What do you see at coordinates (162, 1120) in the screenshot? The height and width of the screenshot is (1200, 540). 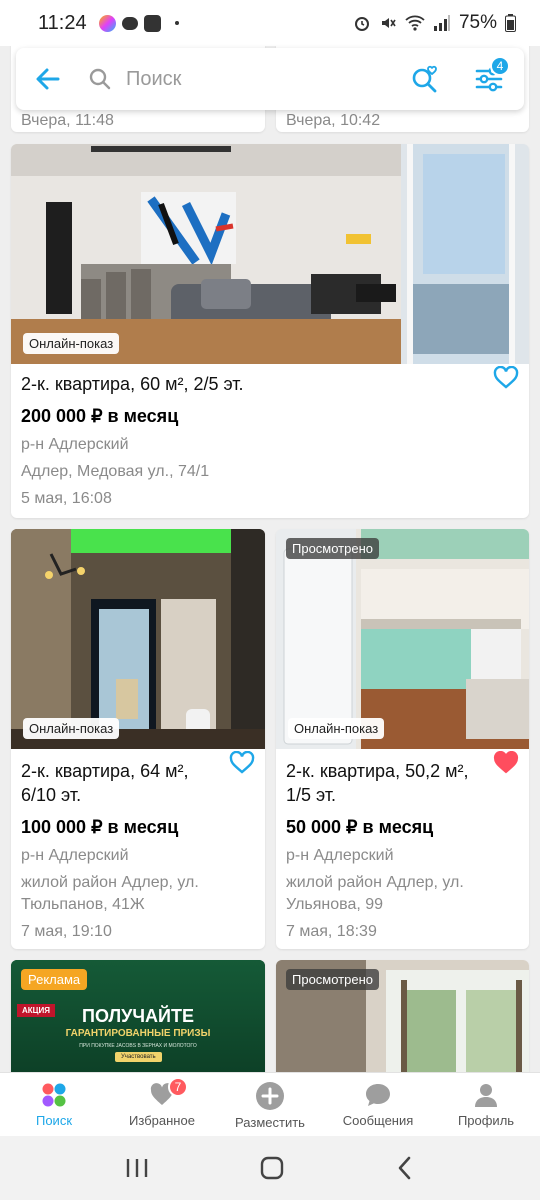 I see `nav-label: Избранное` at bounding box center [162, 1120].